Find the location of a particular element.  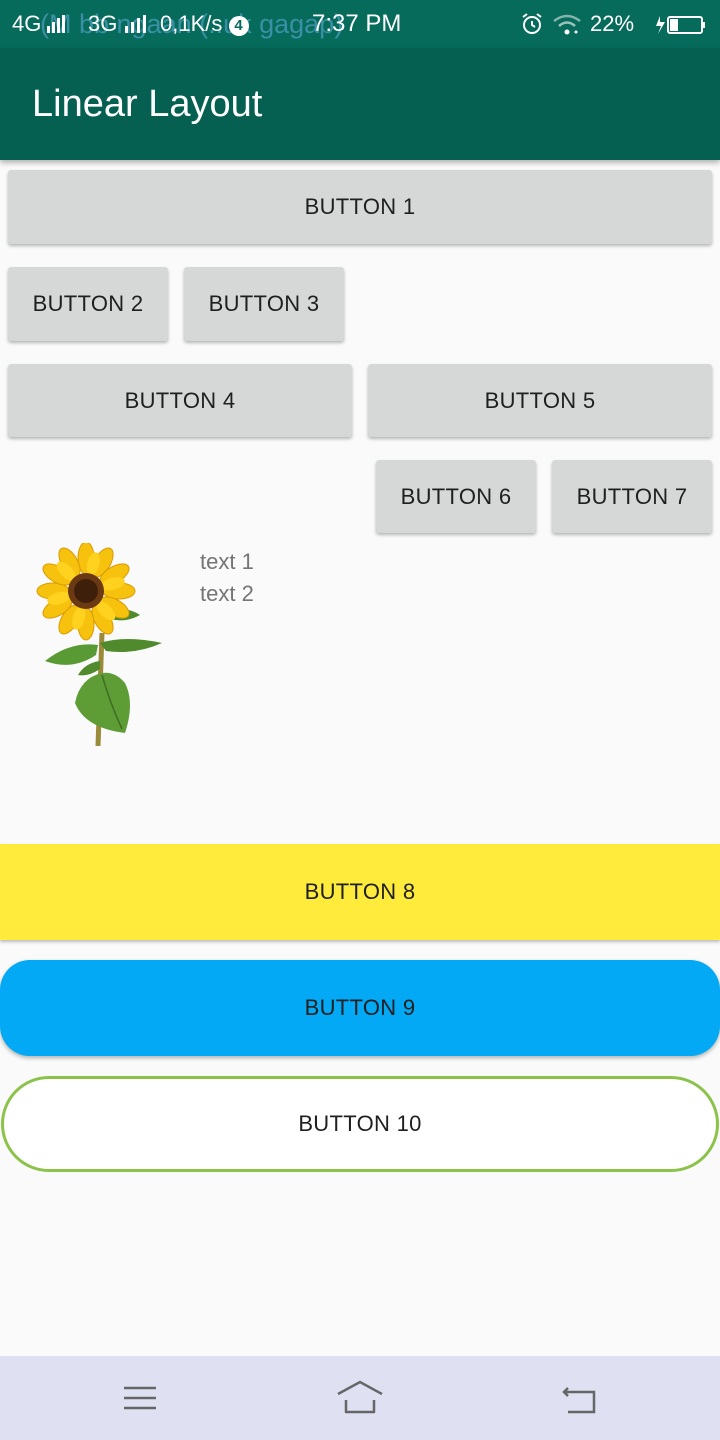

sunflower-image is located at coordinates (99, 644).